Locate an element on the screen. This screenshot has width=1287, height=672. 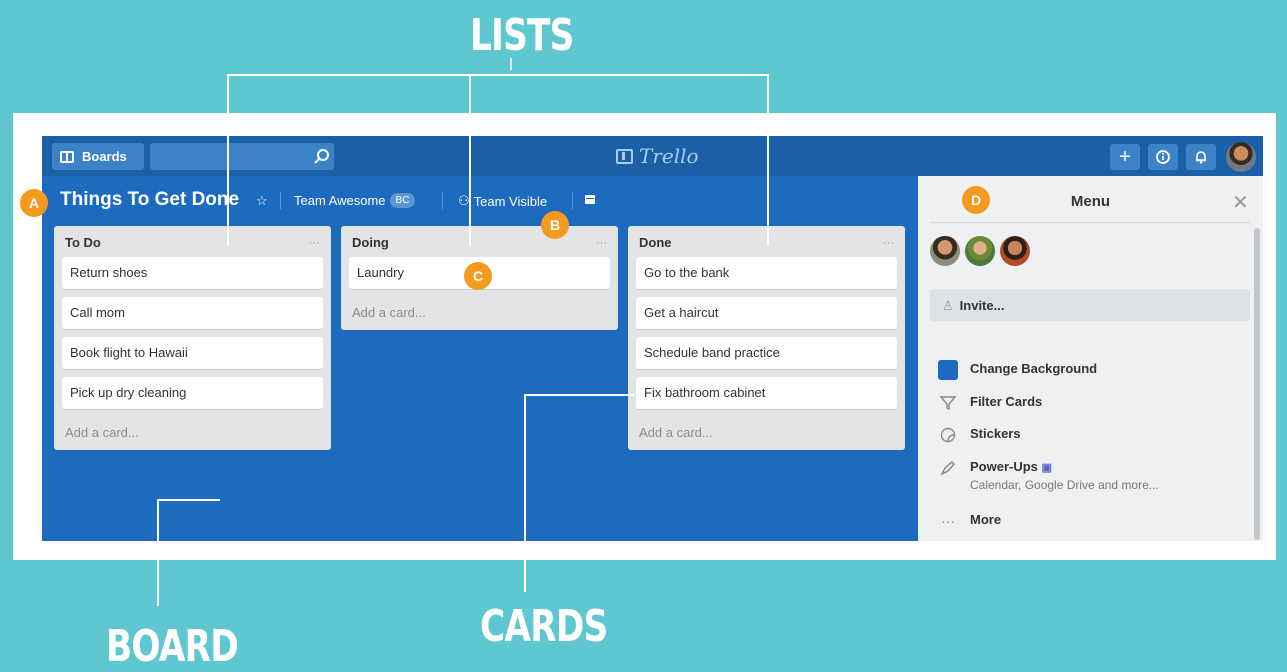
trello-logo: Trello is located at coordinates (657, 156).